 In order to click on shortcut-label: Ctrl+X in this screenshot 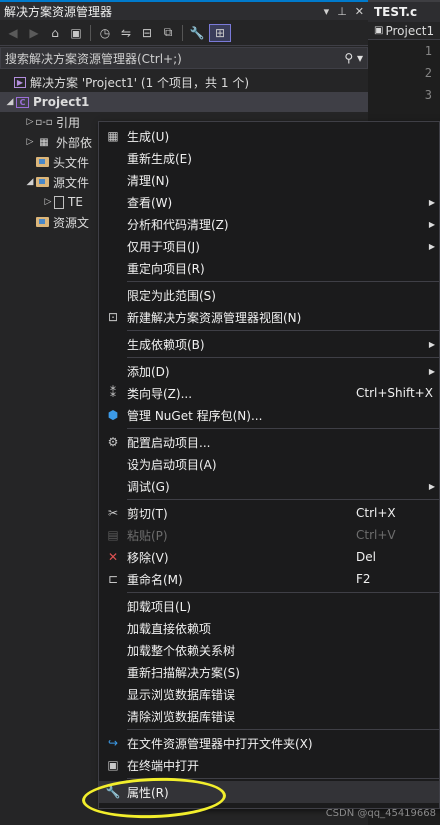, I will do `click(376, 513)`.